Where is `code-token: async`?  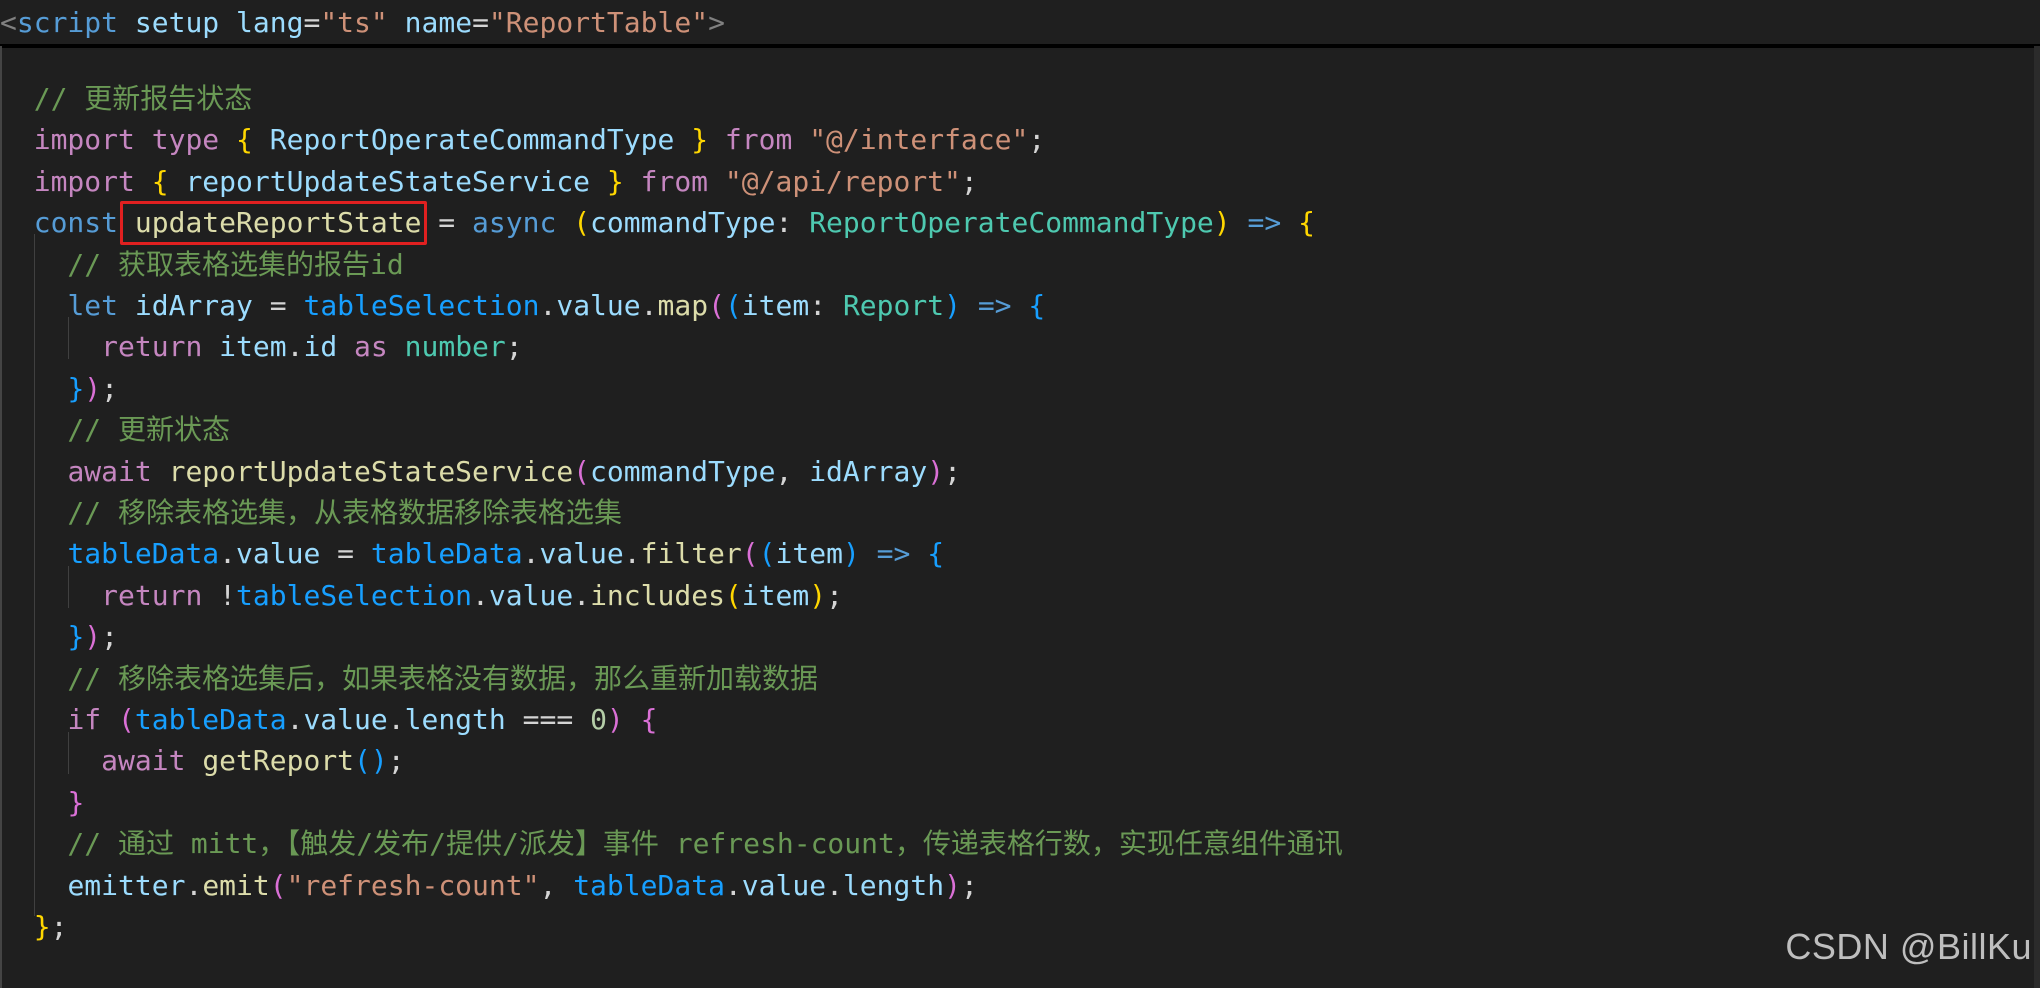 code-token: async is located at coordinates (514, 223).